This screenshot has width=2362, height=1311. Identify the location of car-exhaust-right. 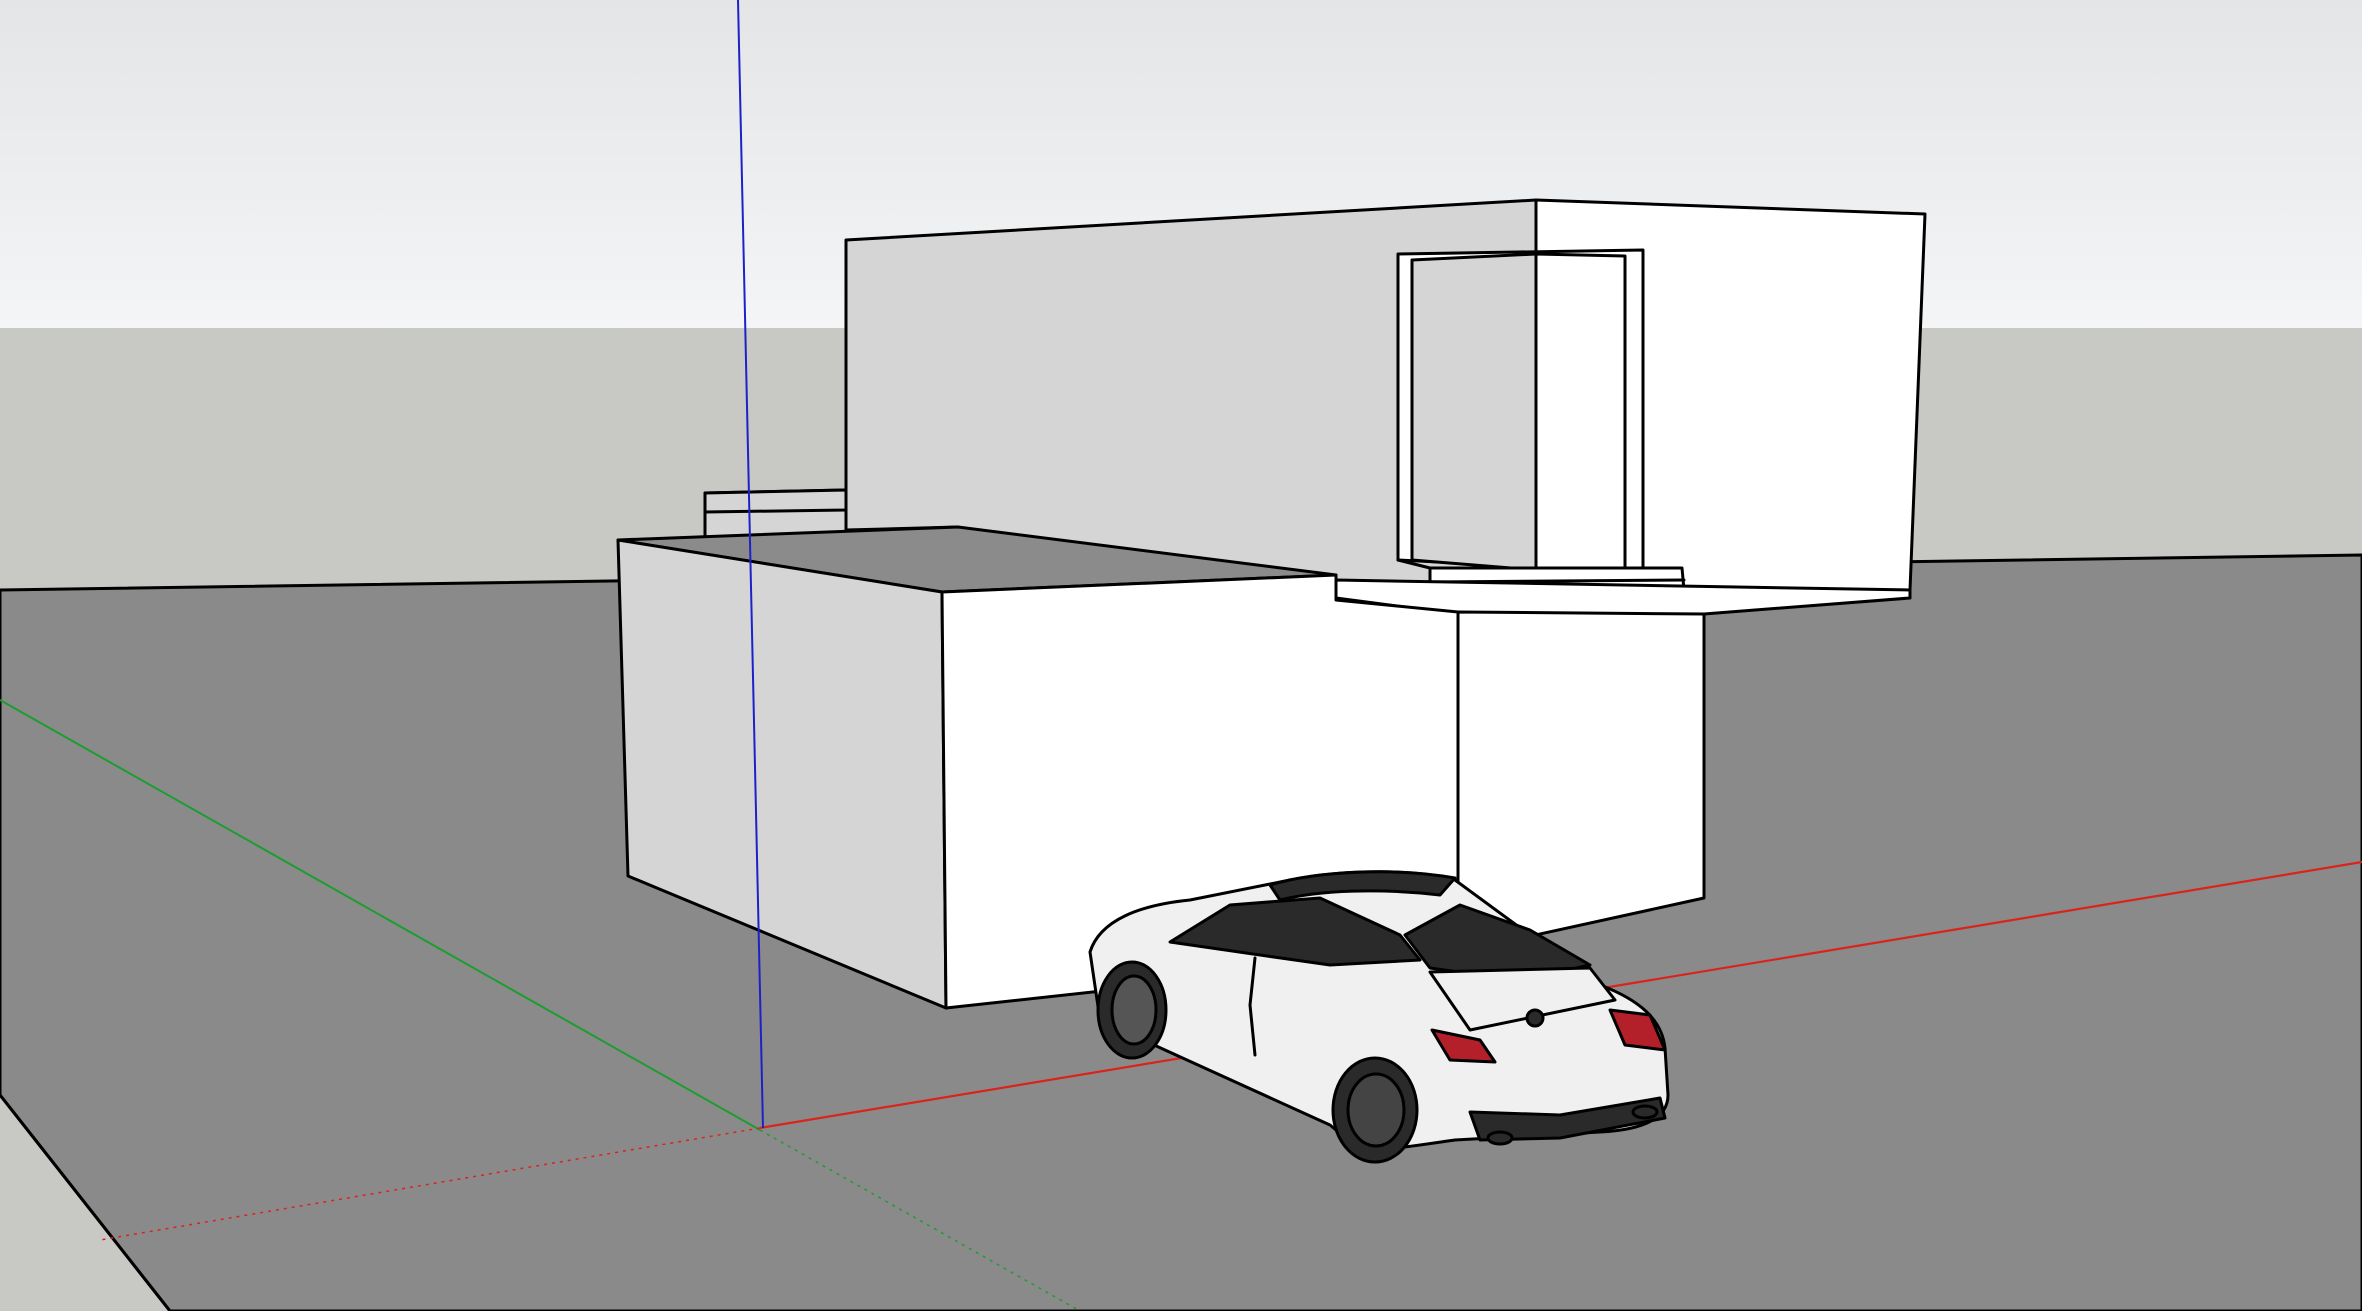
(1645, 1112).